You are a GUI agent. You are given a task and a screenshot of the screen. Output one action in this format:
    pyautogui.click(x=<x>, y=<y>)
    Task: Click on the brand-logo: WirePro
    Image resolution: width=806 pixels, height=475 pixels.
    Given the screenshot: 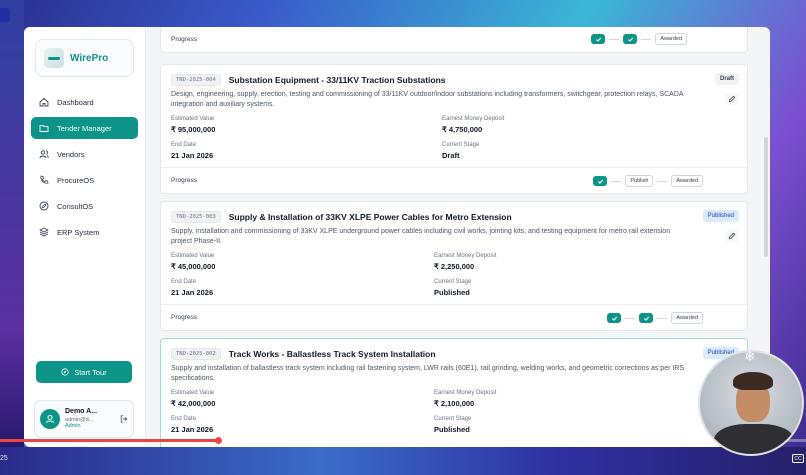 What is the action you would take?
    pyautogui.click(x=84, y=58)
    